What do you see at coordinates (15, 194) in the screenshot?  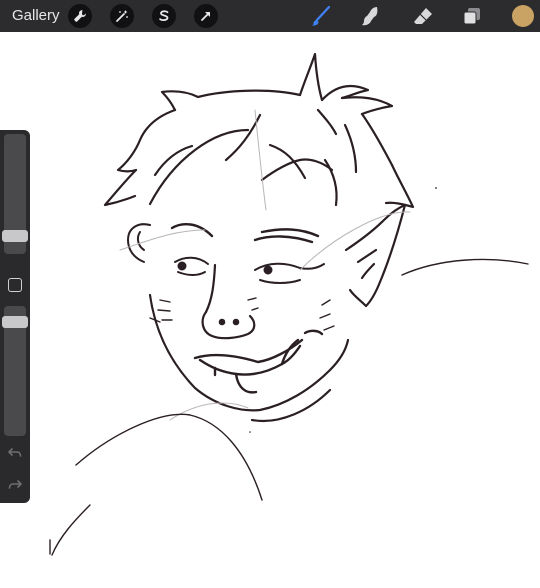 I see `brush-size-slider` at bounding box center [15, 194].